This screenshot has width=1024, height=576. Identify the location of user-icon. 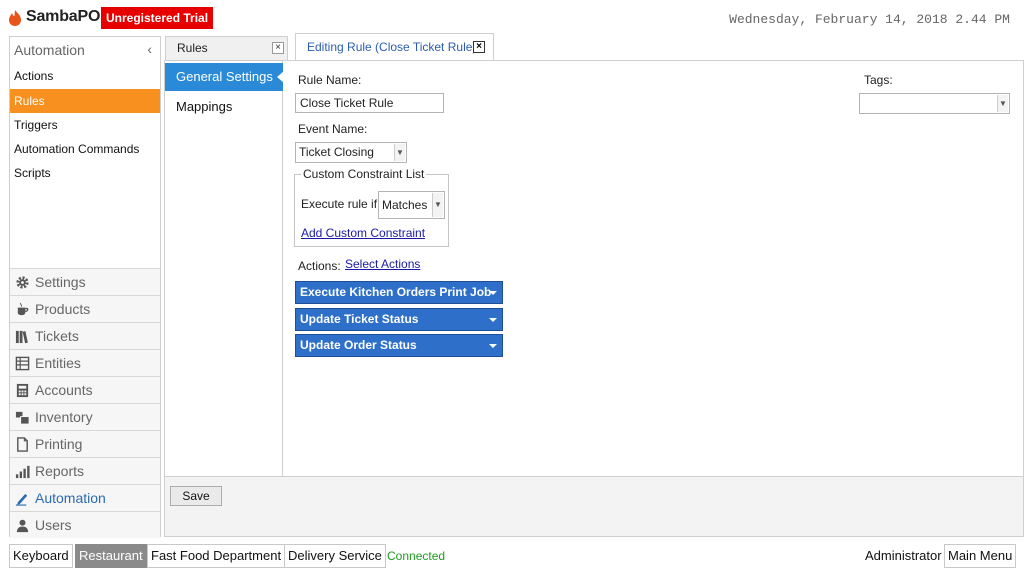
(22, 526).